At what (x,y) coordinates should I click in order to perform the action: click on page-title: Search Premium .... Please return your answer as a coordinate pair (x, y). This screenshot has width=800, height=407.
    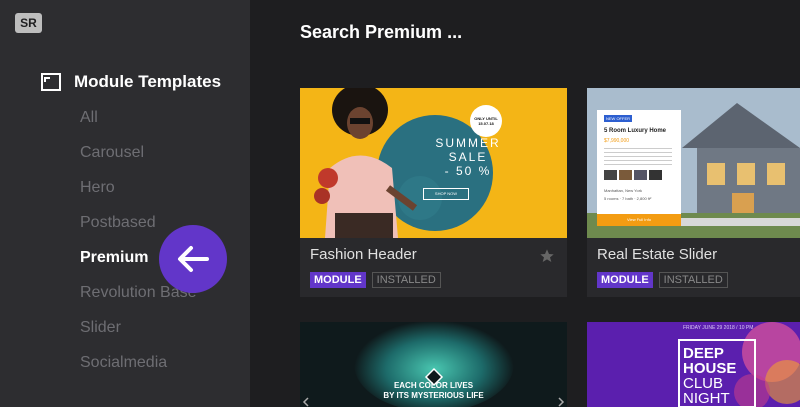
    Looking at the image, I should click on (381, 32).